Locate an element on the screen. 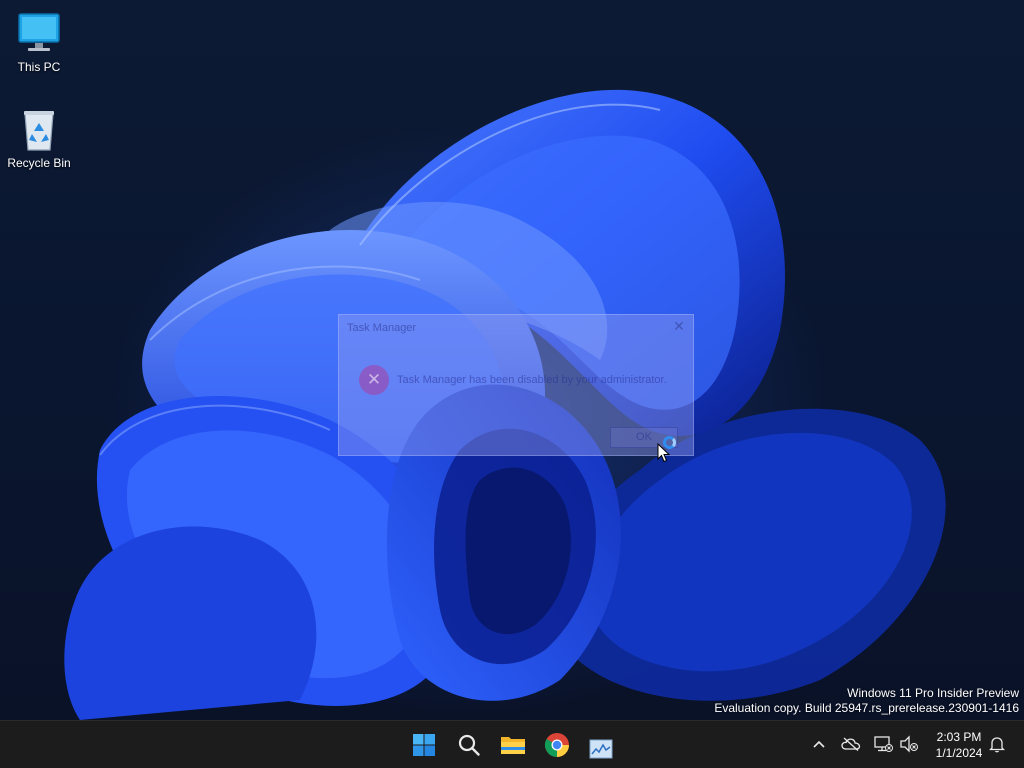  desktop-icon-this-pc: This PC is located at coordinates (39, 42).